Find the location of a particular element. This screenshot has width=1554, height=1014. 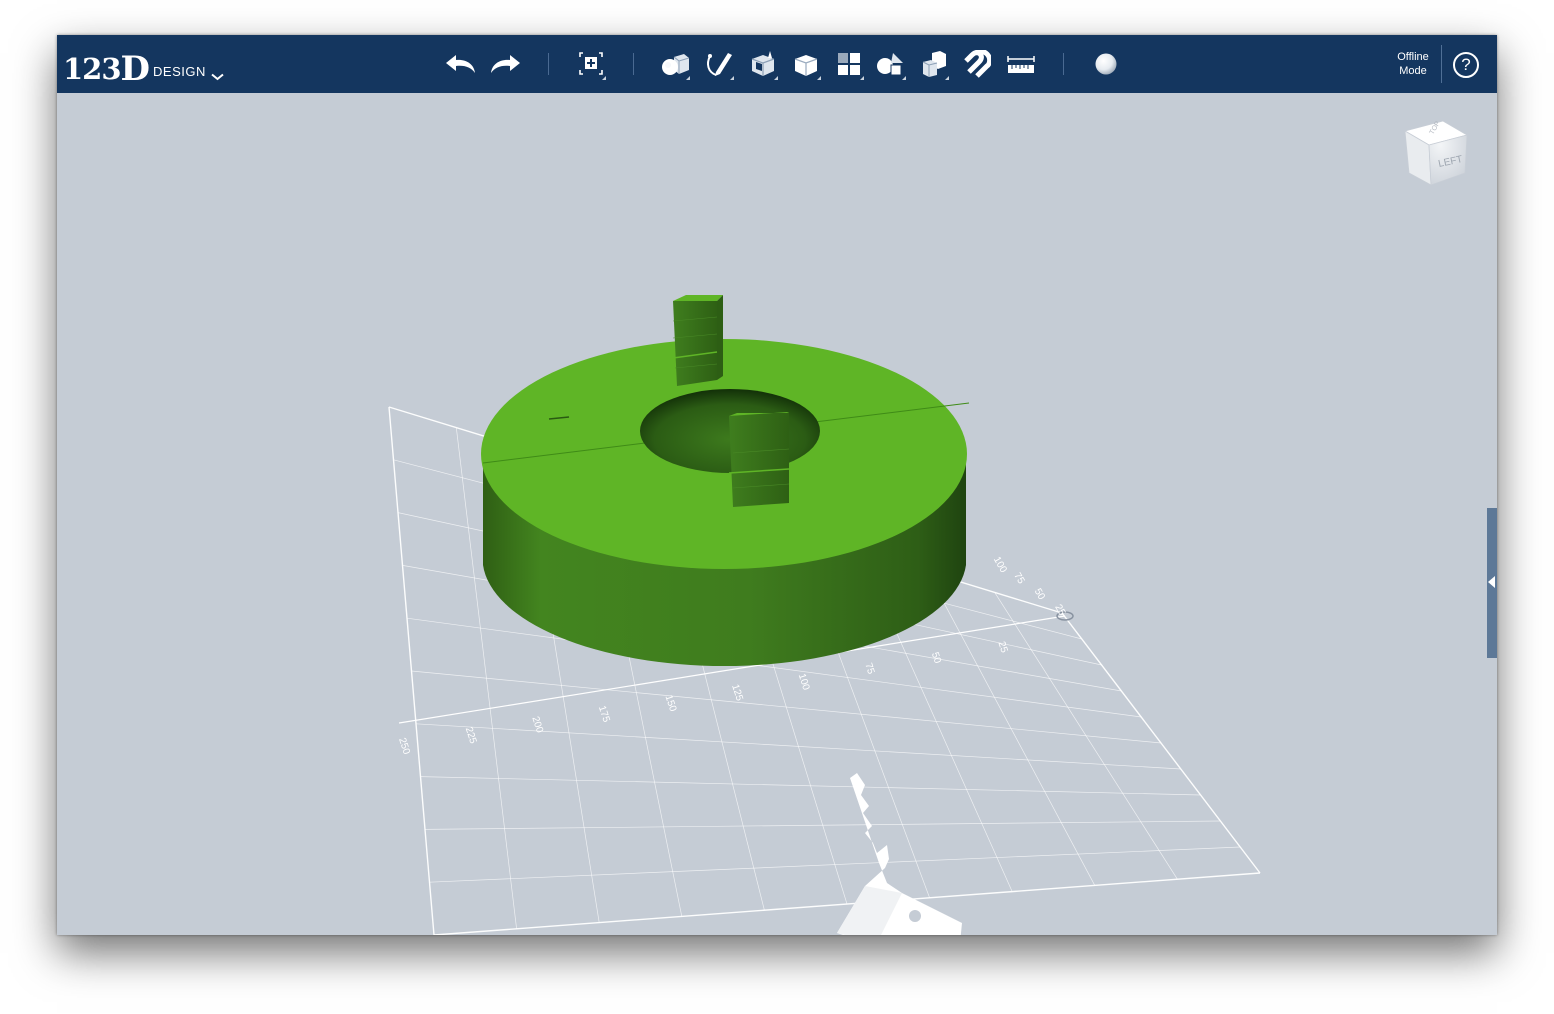

magnet-icon is located at coordinates (977, 64).